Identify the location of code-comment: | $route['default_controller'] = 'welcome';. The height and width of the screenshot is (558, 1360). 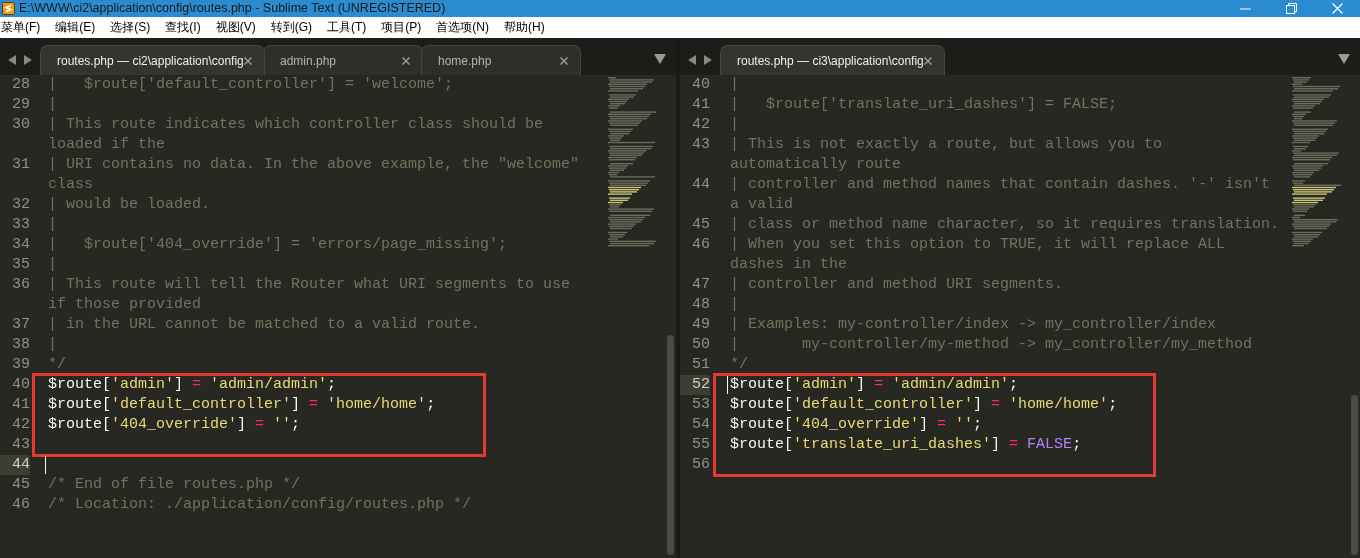
(251, 84).